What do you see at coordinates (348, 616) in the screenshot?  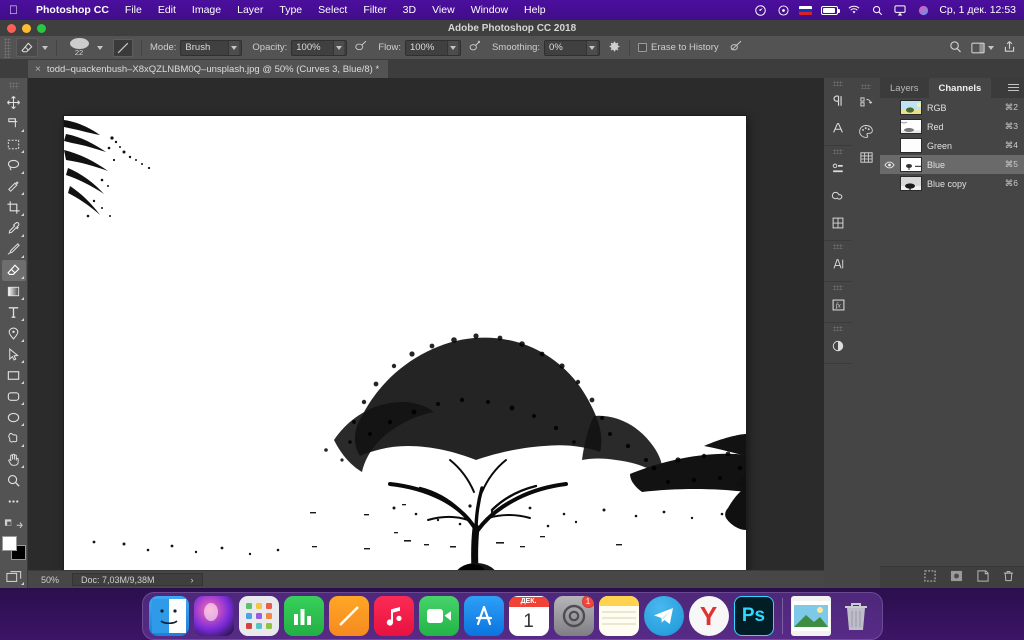 I see `dock-item-notes` at bounding box center [348, 616].